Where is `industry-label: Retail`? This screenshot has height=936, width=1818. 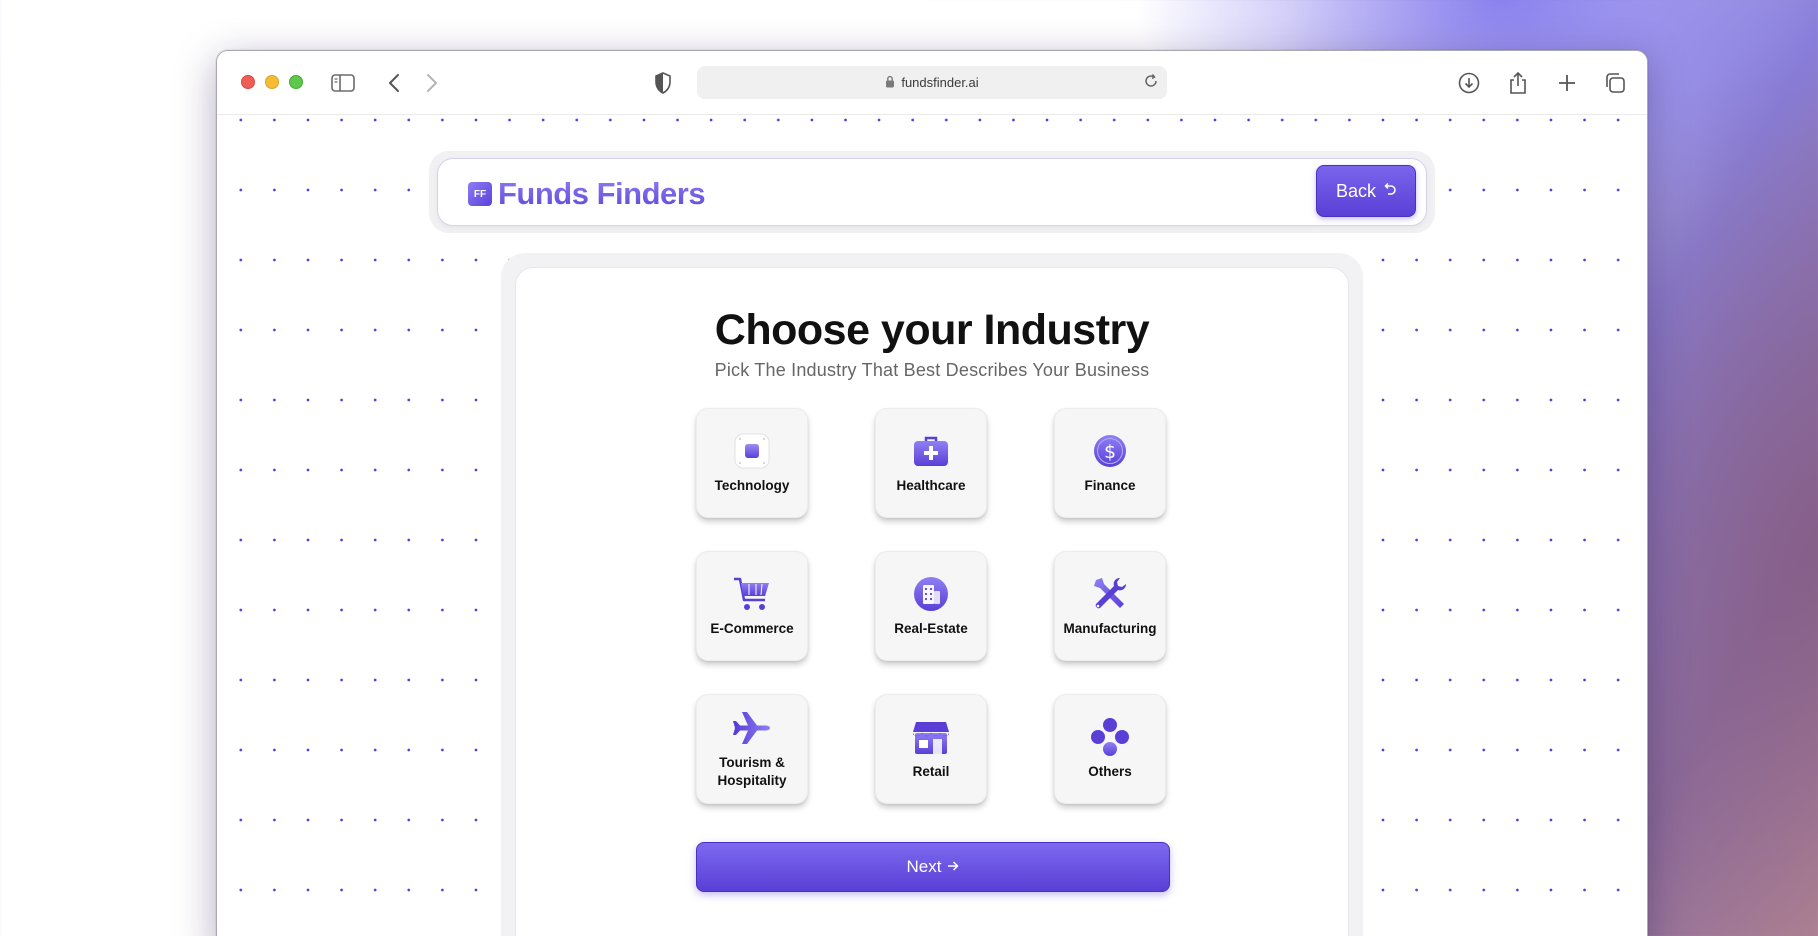
industry-label: Retail is located at coordinates (931, 771).